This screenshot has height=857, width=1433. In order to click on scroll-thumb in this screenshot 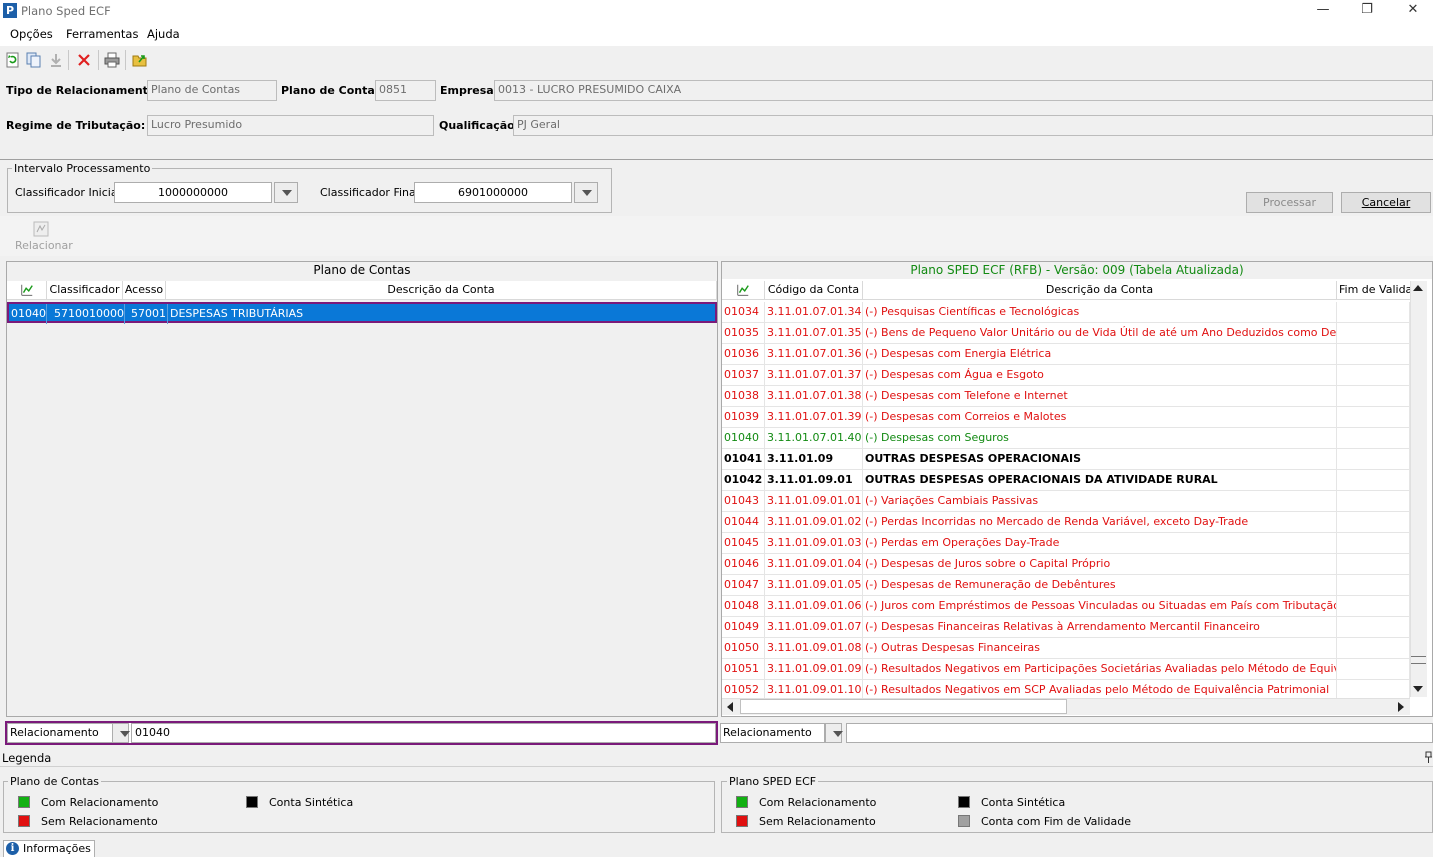, I will do `click(1418, 660)`.